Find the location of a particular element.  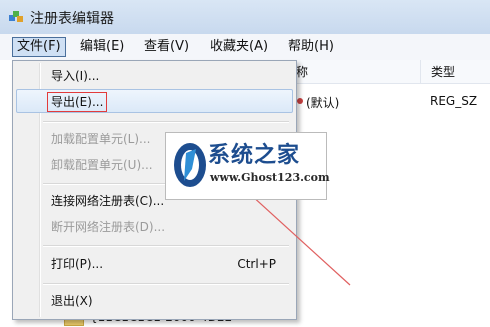

watermark-url: www.Ghost123.com is located at coordinates (270, 177).